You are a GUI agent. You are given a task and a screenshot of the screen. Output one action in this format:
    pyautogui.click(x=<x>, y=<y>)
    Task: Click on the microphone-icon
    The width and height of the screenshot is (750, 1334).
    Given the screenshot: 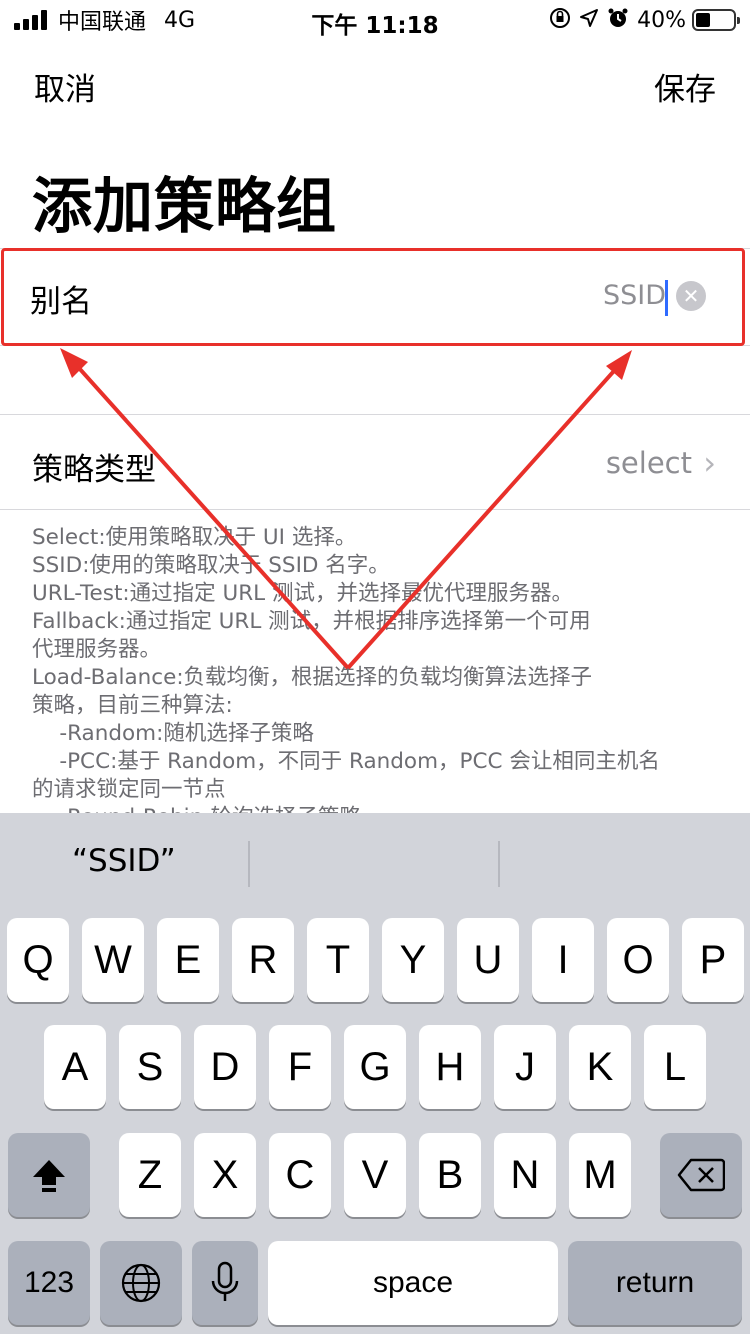 What is the action you would take?
    pyautogui.click(x=225, y=1283)
    